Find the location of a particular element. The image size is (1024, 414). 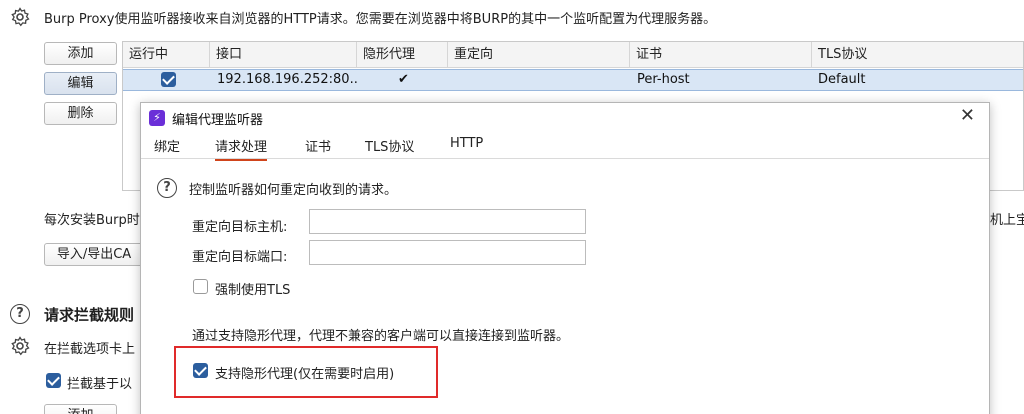

column-tls: TLS协议 is located at coordinates (918, 55).